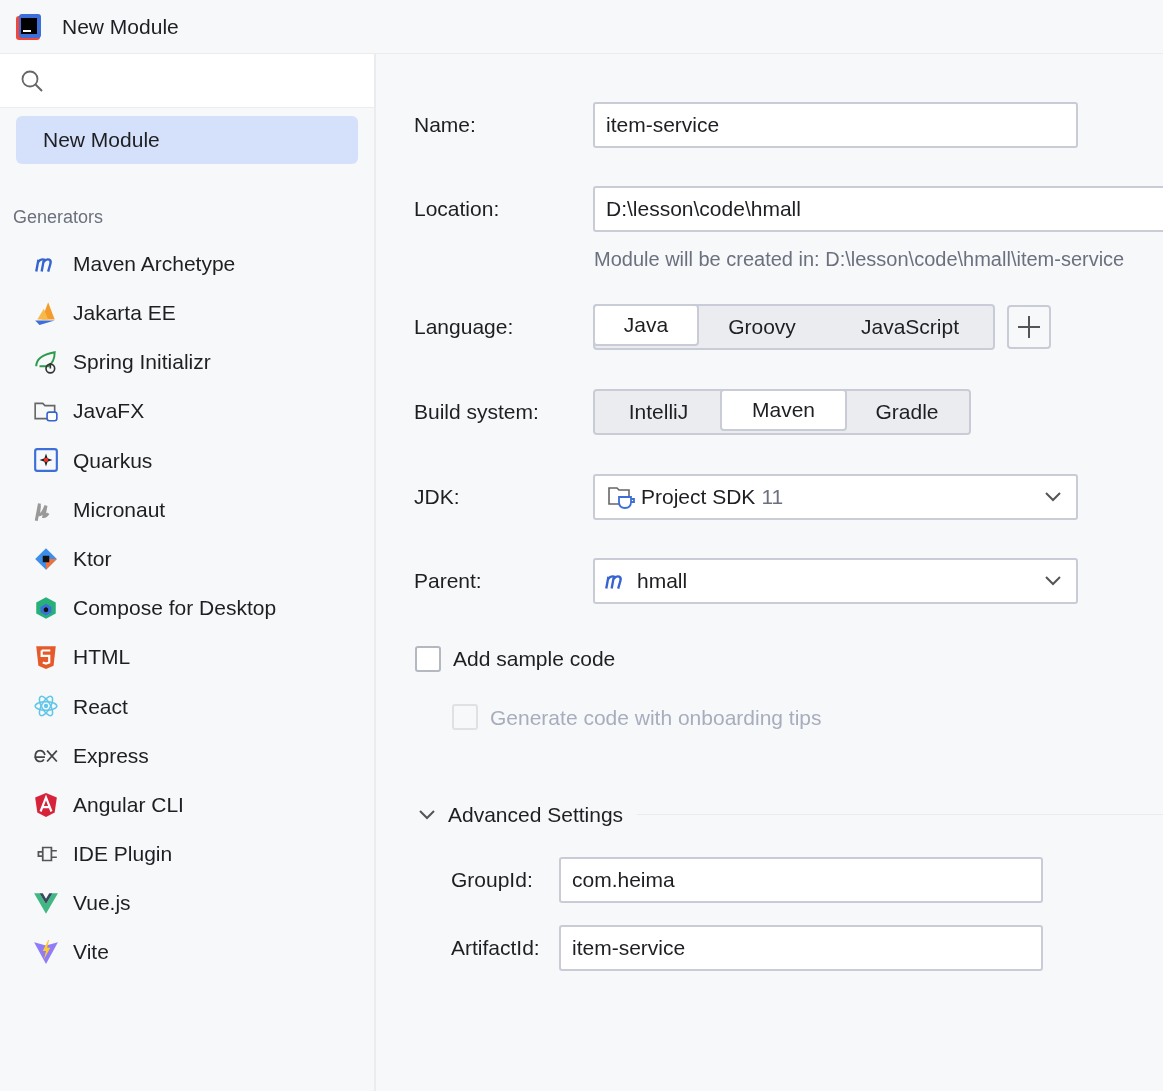 This screenshot has height=1091, width=1163. Describe the element at coordinates (187, 805) in the screenshot. I see `generator-item: Angular CLI` at that location.